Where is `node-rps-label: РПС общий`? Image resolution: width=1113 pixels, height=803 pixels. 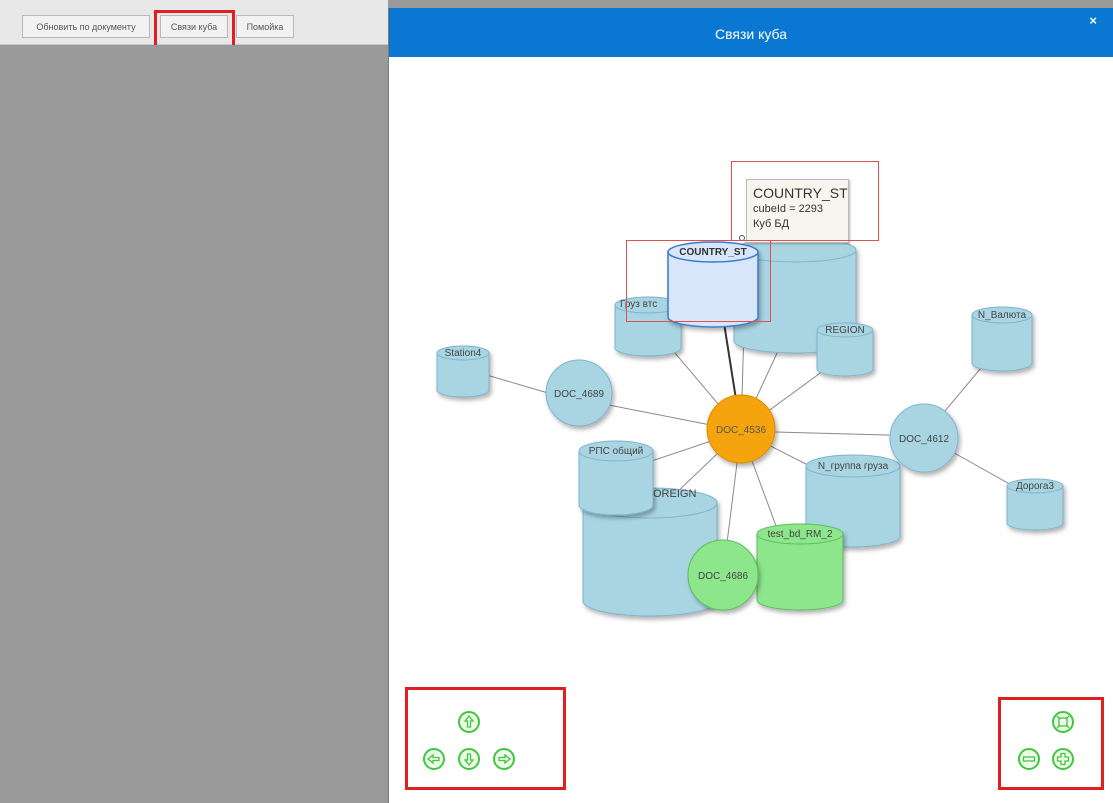 node-rps-label: РПС общий is located at coordinates (616, 451).